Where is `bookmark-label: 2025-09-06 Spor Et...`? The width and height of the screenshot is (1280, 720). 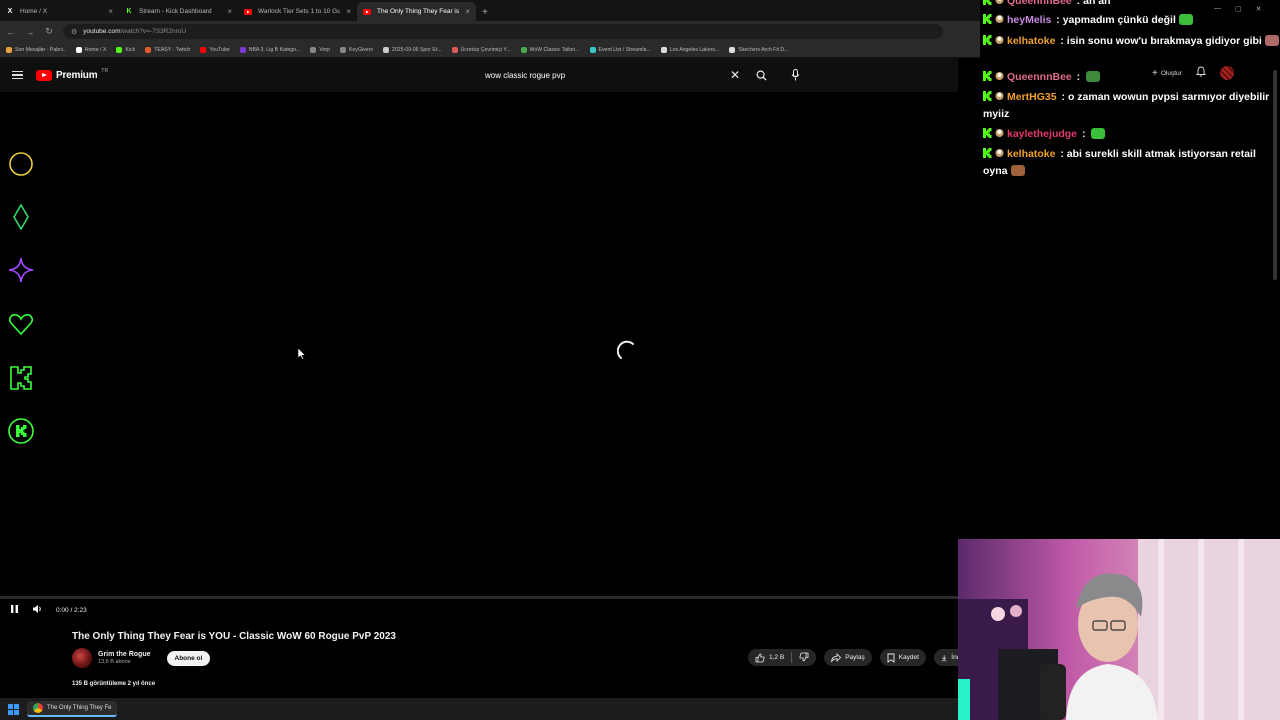 bookmark-label: 2025-09-06 Spor Et... is located at coordinates (416, 49).